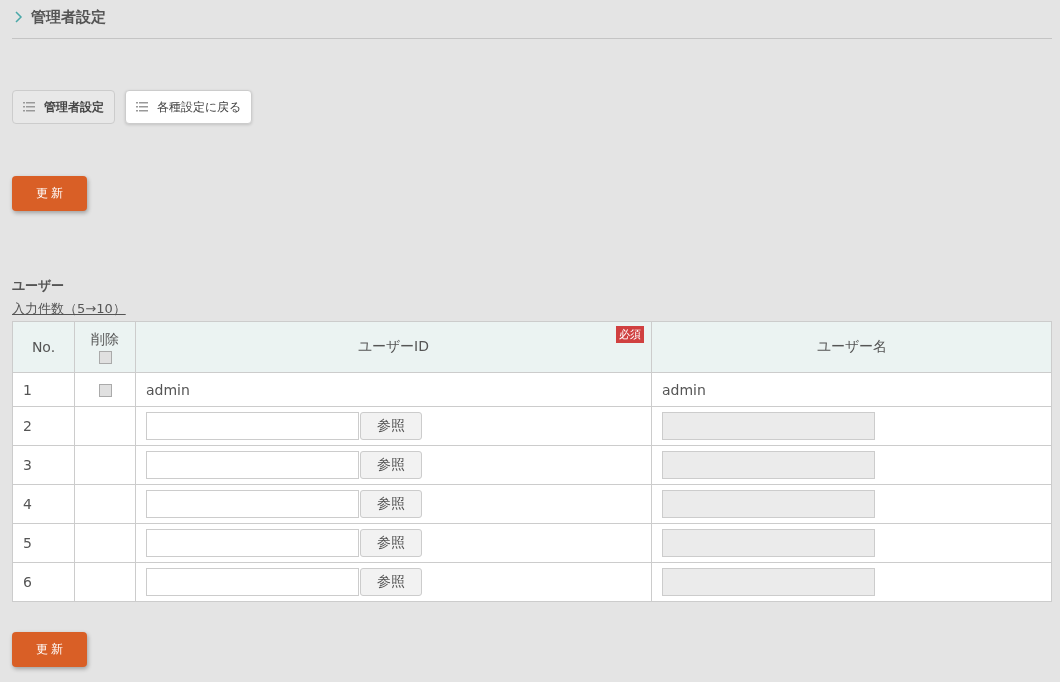  I want to click on nav-button: 管理者設定, so click(63, 107).